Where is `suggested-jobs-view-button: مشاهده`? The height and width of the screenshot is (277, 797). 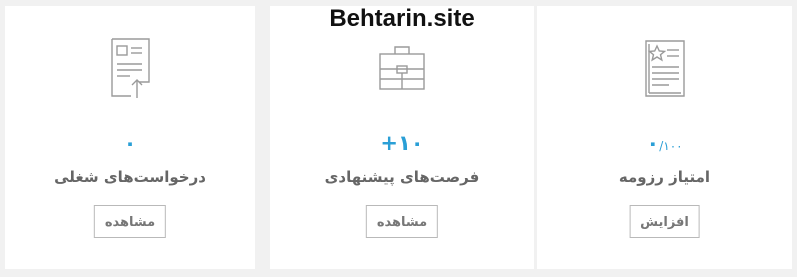 suggested-jobs-view-button: مشاهده is located at coordinates (402, 221).